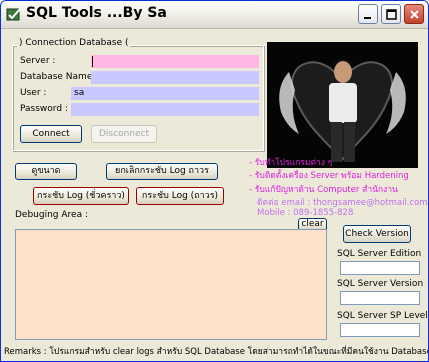  What do you see at coordinates (92, 61) in the screenshot?
I see `text-caret` at bounding box center [92, 61].